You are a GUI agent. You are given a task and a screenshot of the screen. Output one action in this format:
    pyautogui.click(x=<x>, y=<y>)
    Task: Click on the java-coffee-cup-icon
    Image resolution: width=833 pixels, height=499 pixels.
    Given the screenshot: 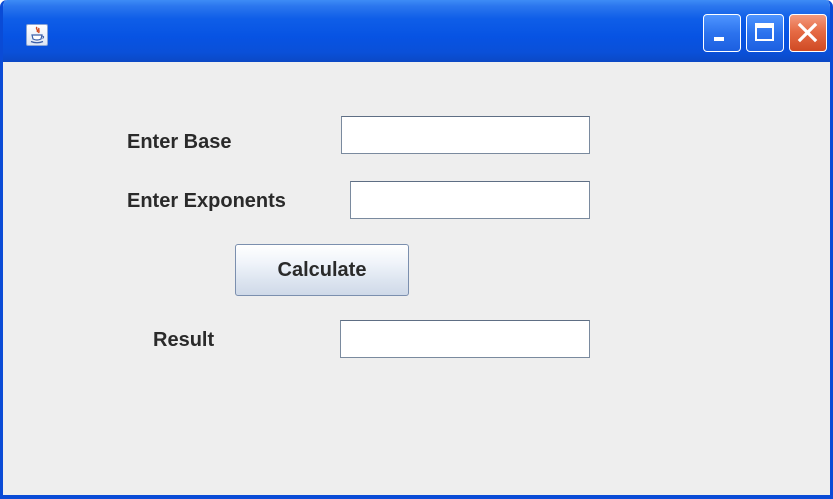 What is the action you would take?
    pyautogui.click(x=37, y=35)
    